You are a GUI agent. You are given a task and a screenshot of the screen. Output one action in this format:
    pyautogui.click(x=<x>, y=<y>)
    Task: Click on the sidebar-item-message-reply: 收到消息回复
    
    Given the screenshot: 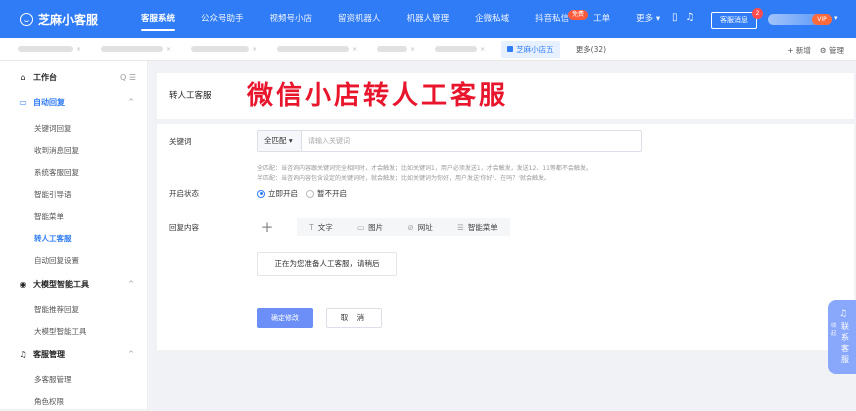 What is the action you would take?
    pyautogui.click(x=74, y=150)
    